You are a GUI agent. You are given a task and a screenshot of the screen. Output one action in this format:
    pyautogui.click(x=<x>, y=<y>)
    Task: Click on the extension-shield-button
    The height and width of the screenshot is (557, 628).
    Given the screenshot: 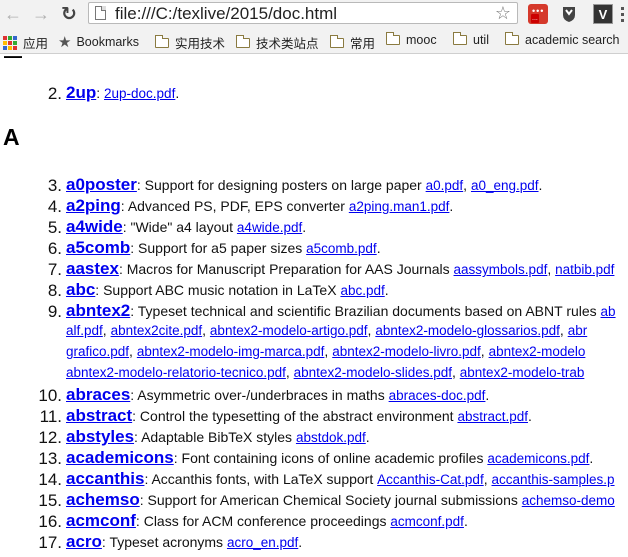 What is the action you would take?
    pyautogui.click(x=569, y=14)
    